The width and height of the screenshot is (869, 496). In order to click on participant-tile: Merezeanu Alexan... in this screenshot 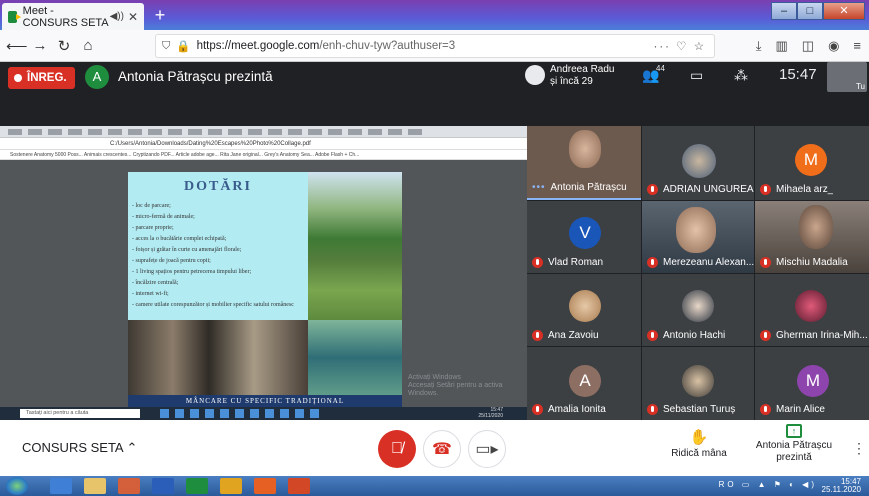, I will do `click(698, 237)`.